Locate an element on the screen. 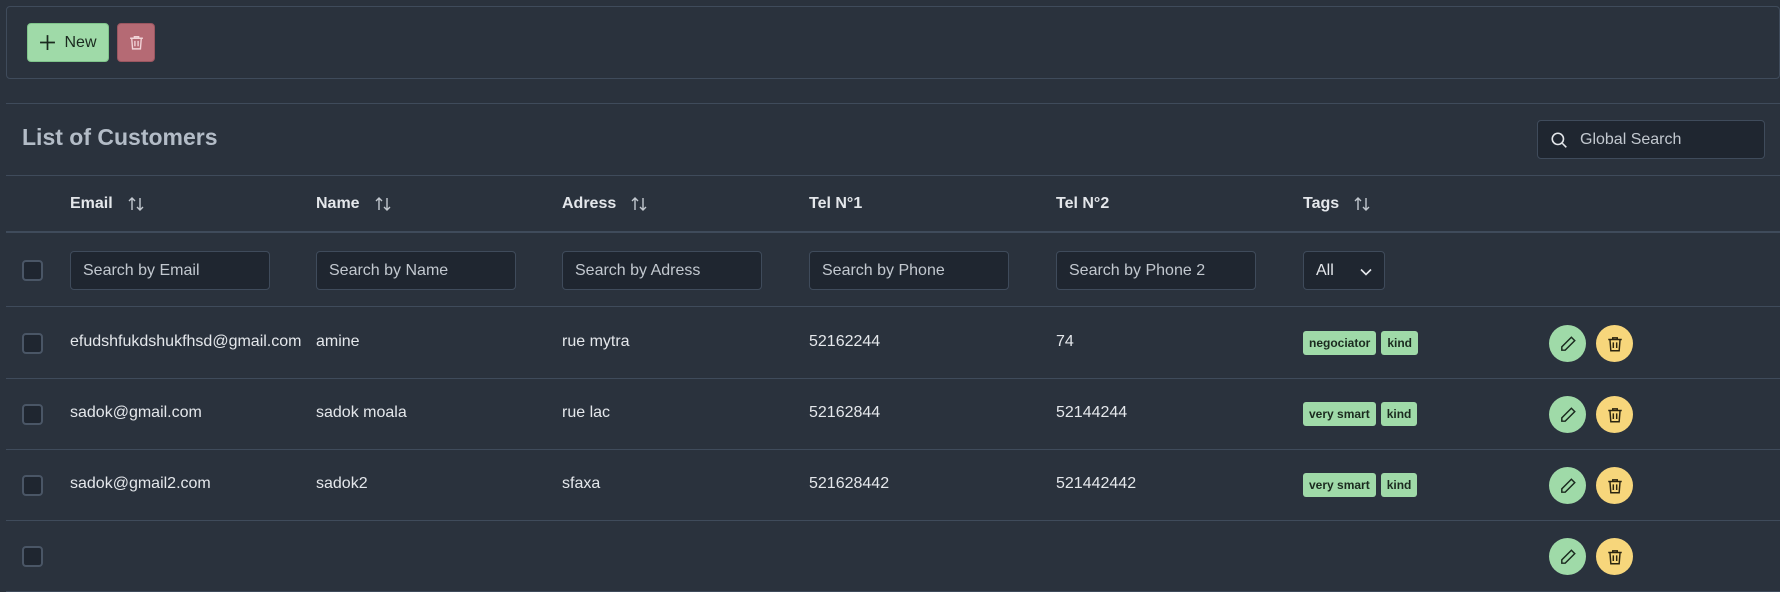 The width and height of the screenshot is (1780, 592). column-header-label: Tags is located at coordinates (1321, 203).